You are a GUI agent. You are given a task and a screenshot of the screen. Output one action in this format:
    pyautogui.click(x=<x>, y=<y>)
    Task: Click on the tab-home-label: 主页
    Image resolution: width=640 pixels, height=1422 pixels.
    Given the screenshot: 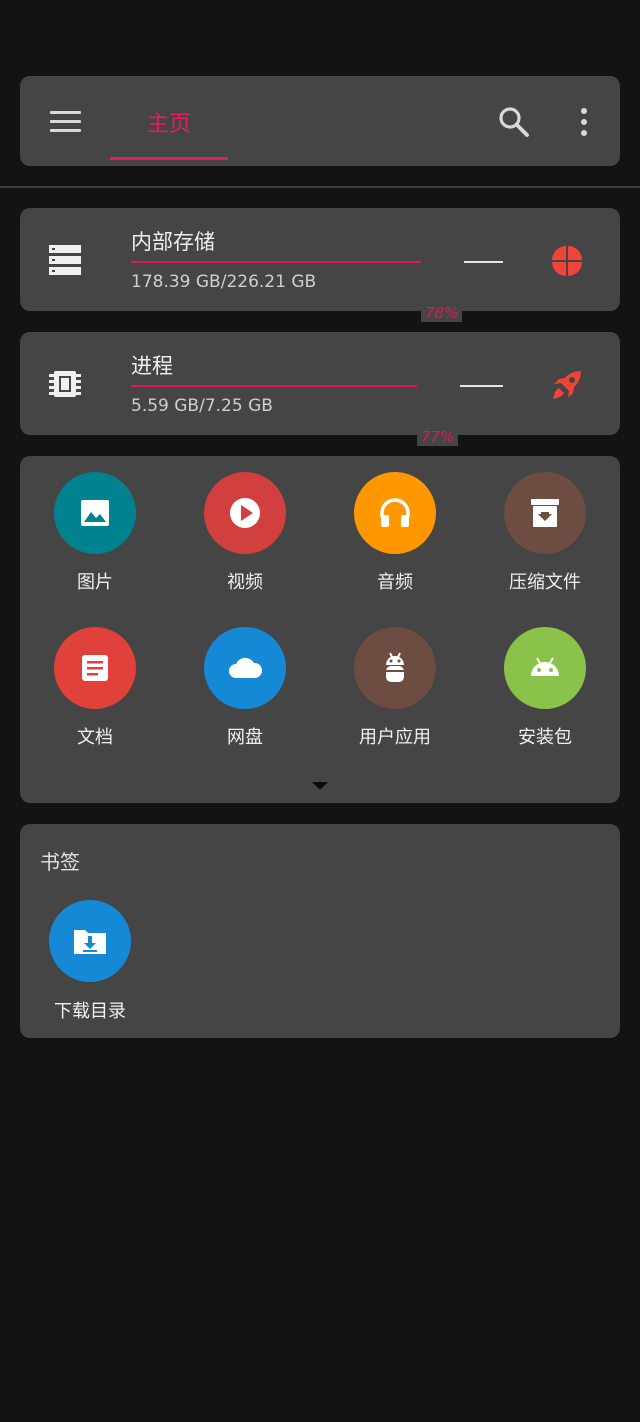 What is the action you would take?
    pyautogui.click(x=168, y=124)
    